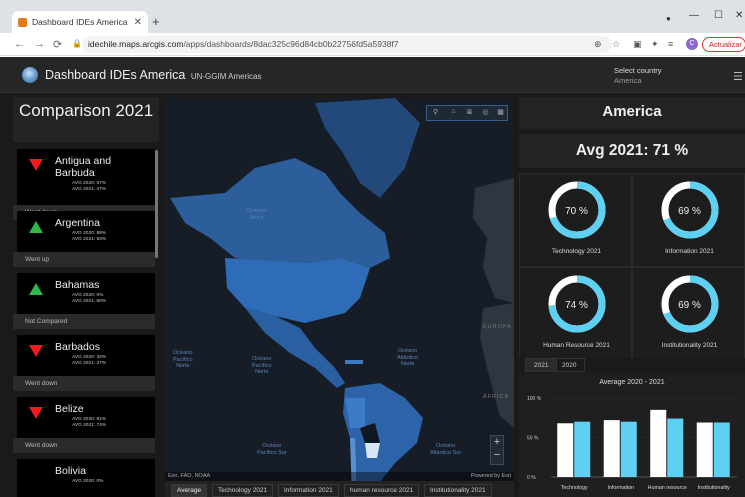  What do you see at coordinates (688, 314) in the screenshot?
I see `gauge-institutionality-2021: 69 % Institutionality 2021` at bounding box center [688, 314].